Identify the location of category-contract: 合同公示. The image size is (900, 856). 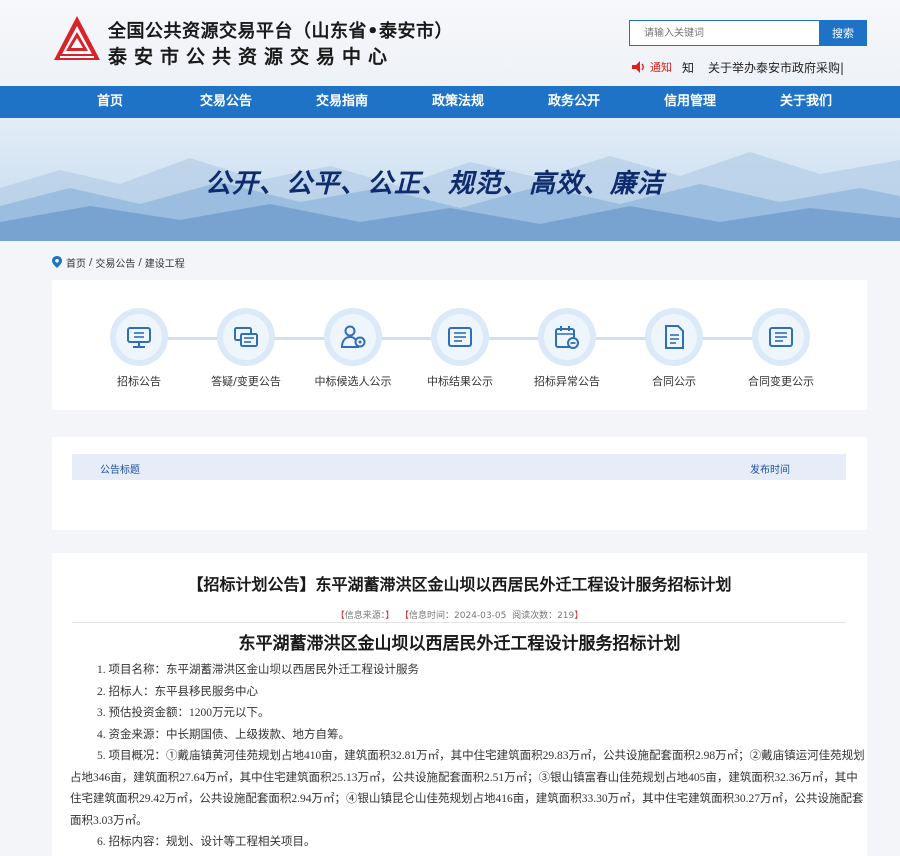
(674, 348).